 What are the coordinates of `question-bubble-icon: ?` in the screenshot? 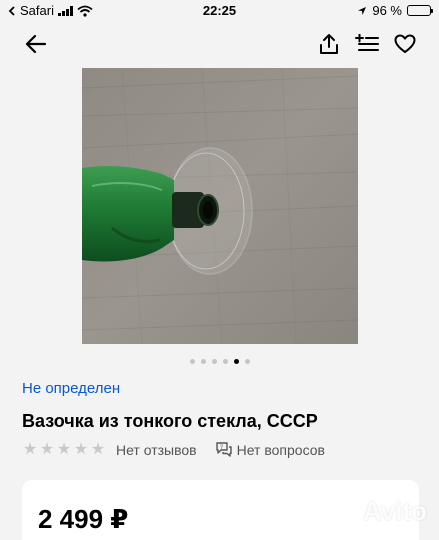 It's located at (223, 449).